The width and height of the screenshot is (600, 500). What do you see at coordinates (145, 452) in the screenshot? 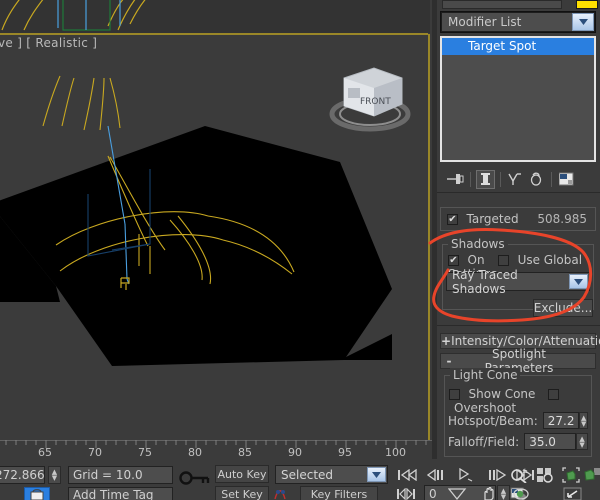
I see `tick-label: 75` at bounding box center [145, 452].